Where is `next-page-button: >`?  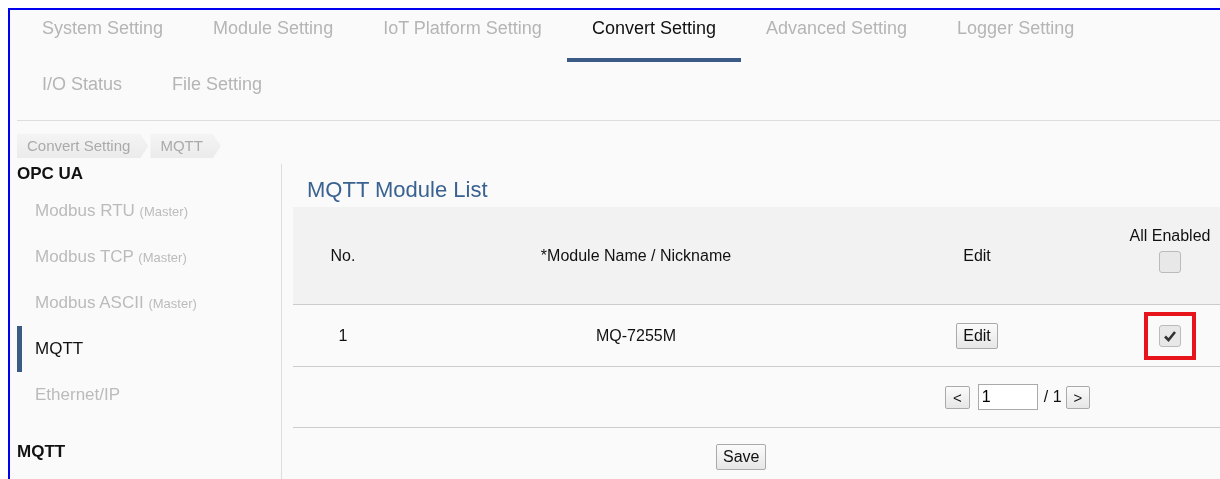
next-page-button: > is located at coordinates (1078, 397).